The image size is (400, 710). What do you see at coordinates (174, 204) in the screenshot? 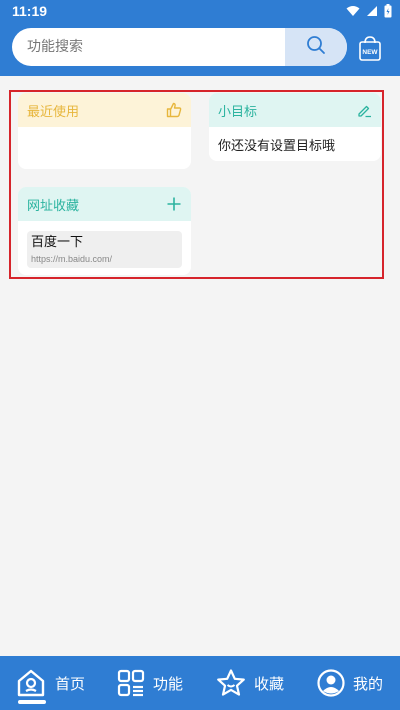
I see `plus-icon` at bounding box center [174, 204].